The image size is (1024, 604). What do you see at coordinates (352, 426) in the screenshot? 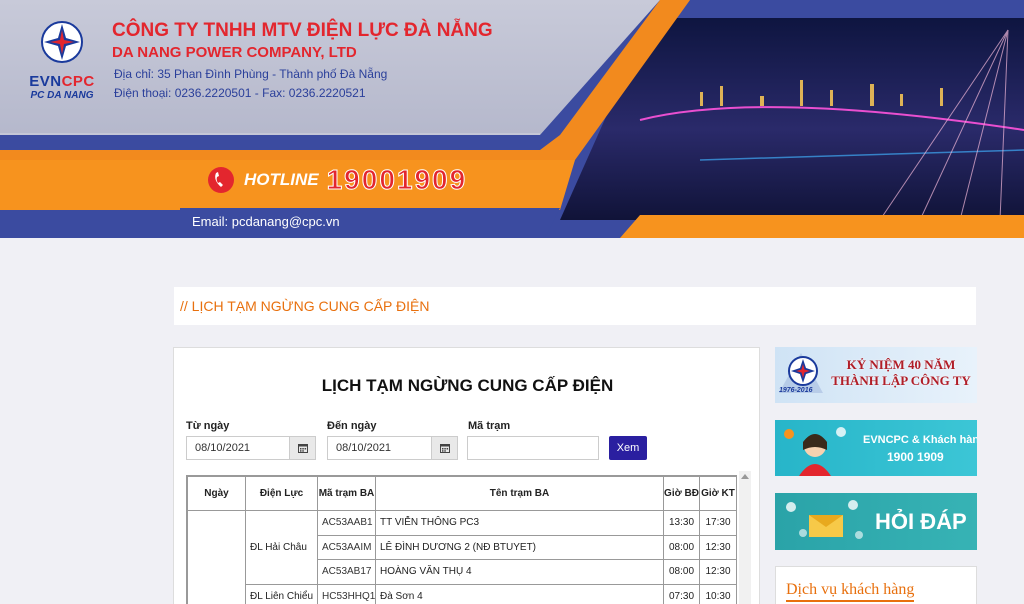
I see `to-date-label: Đến ngày` at bounding box center [352, 426].